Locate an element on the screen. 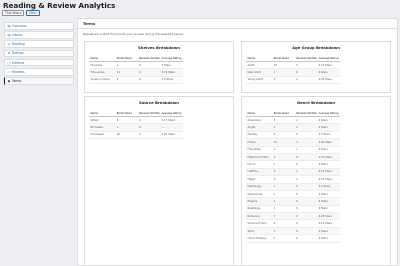 This screenshot has height=266, width=400. table-cell: 4 is located at coordinates (283, 223).